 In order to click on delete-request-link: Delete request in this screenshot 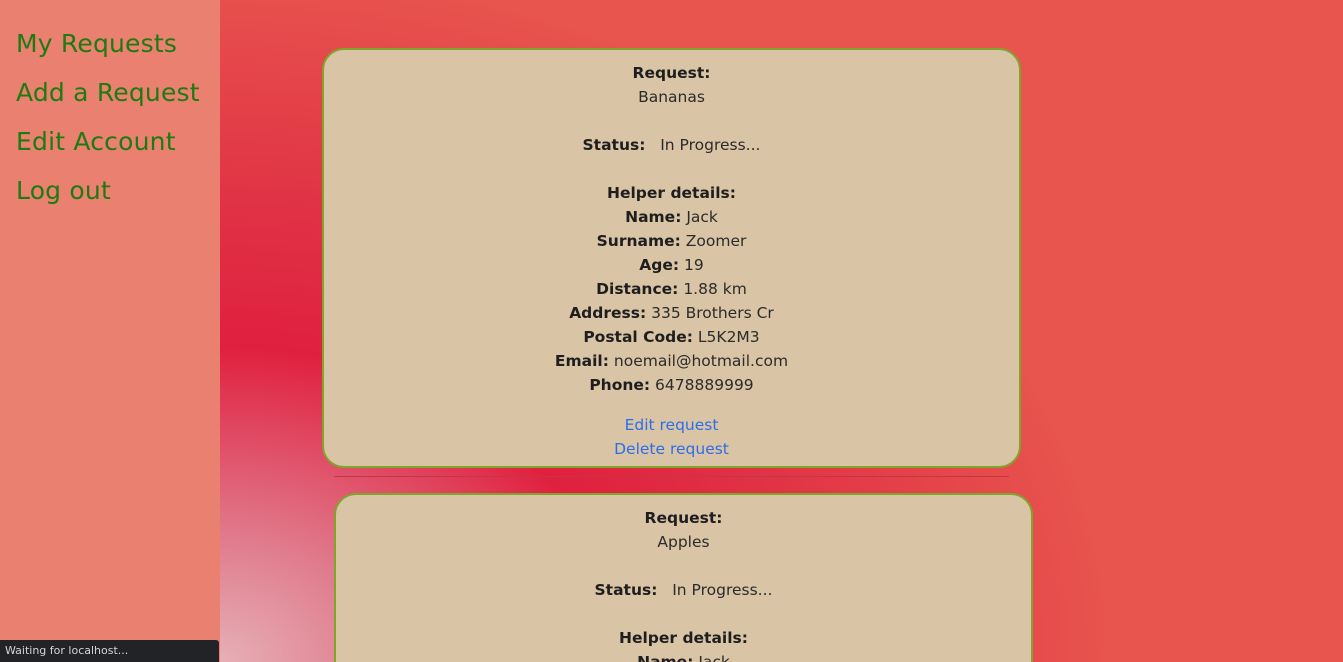, I will do `click(671, 449)`.